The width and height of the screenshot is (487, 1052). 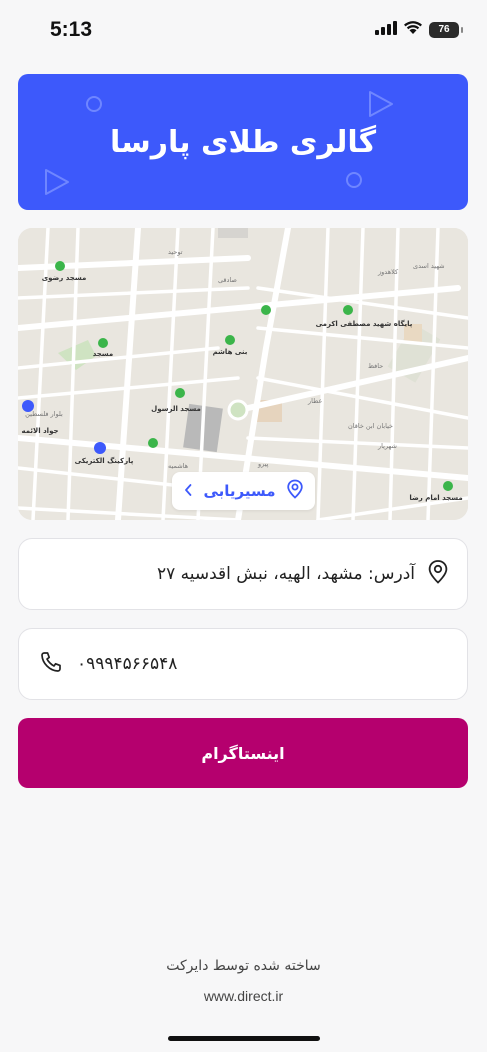 I want to click on header-banner: گالری طلای پارسا, so click(x=243, y=142).